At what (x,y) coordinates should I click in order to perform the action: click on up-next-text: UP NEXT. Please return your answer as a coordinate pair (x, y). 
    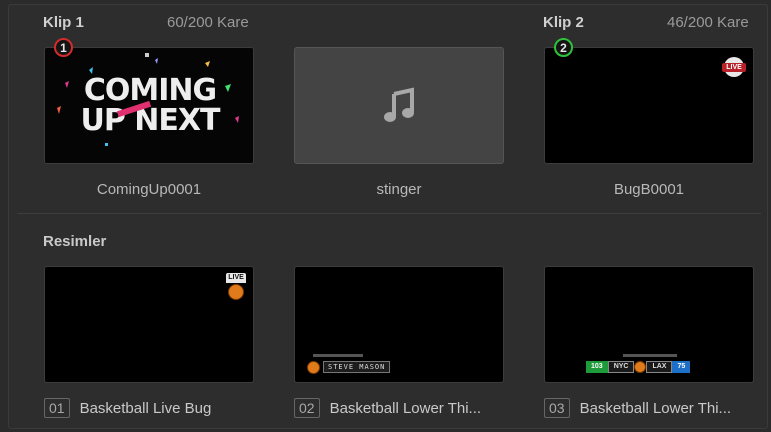
    Looking at the image, I should click on (150, 120).